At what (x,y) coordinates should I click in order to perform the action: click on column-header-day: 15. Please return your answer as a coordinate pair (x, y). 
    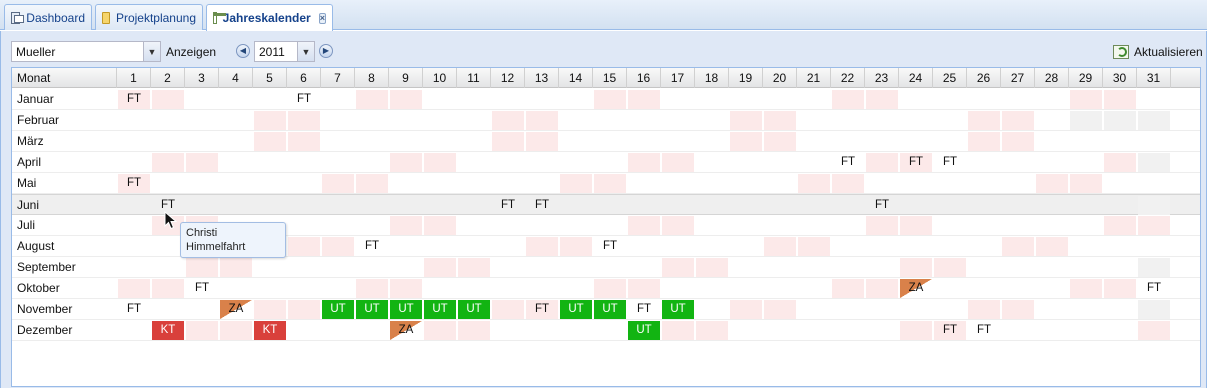
    Looking at the image, I should click on (610, 78).